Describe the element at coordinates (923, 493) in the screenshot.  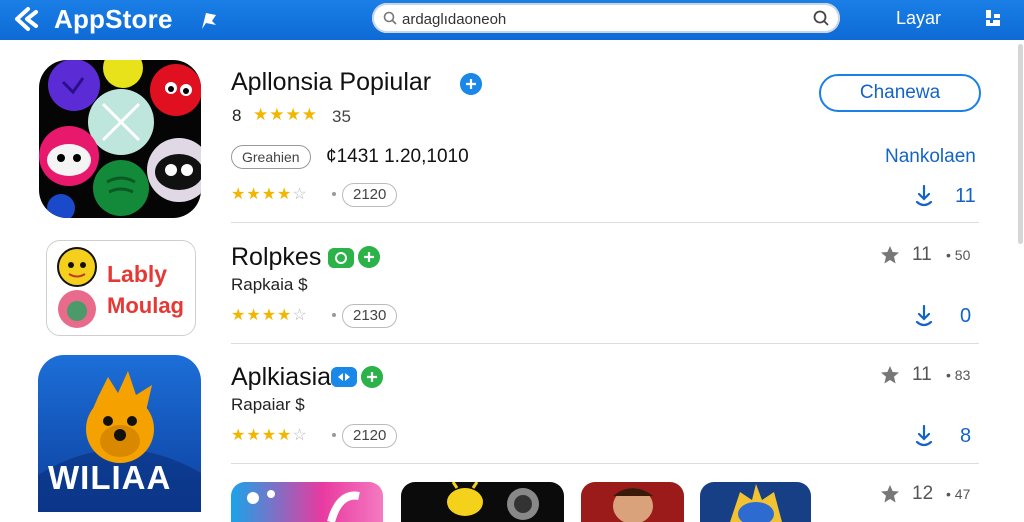
I see `app-meta-value: 12` at that location.